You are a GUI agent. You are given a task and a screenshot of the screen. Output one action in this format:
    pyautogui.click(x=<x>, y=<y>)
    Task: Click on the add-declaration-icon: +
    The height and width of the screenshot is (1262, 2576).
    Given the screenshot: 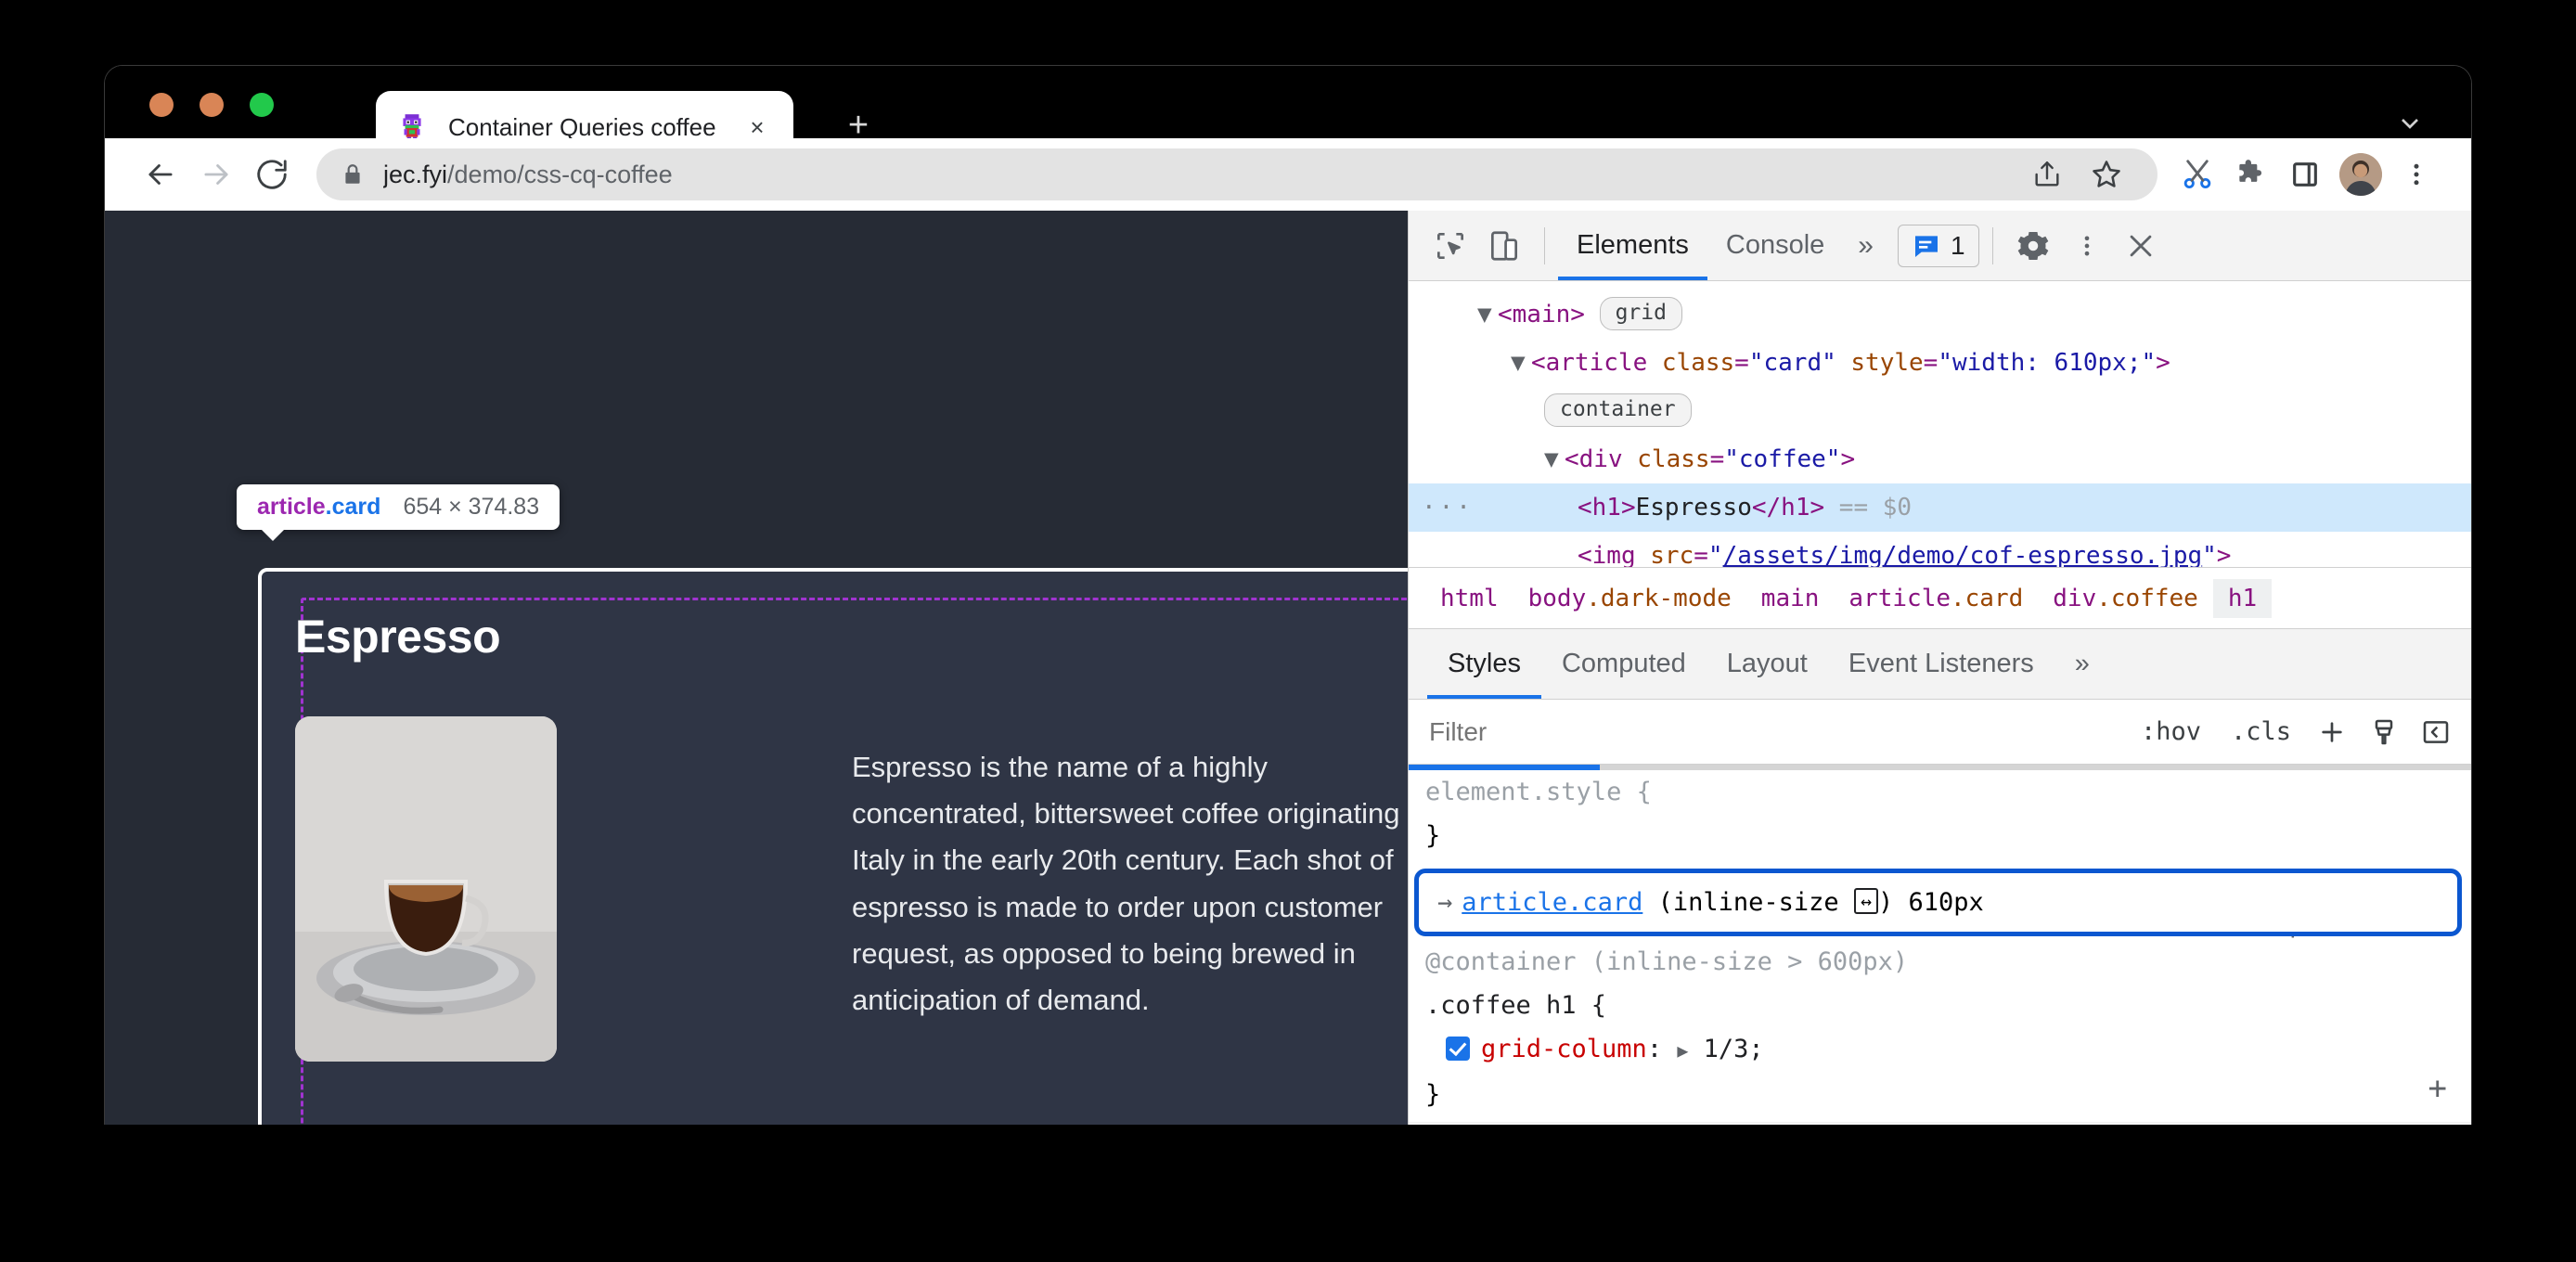 What is the action you would take?
    pyautogui.click(x=2437, y=1088)
    